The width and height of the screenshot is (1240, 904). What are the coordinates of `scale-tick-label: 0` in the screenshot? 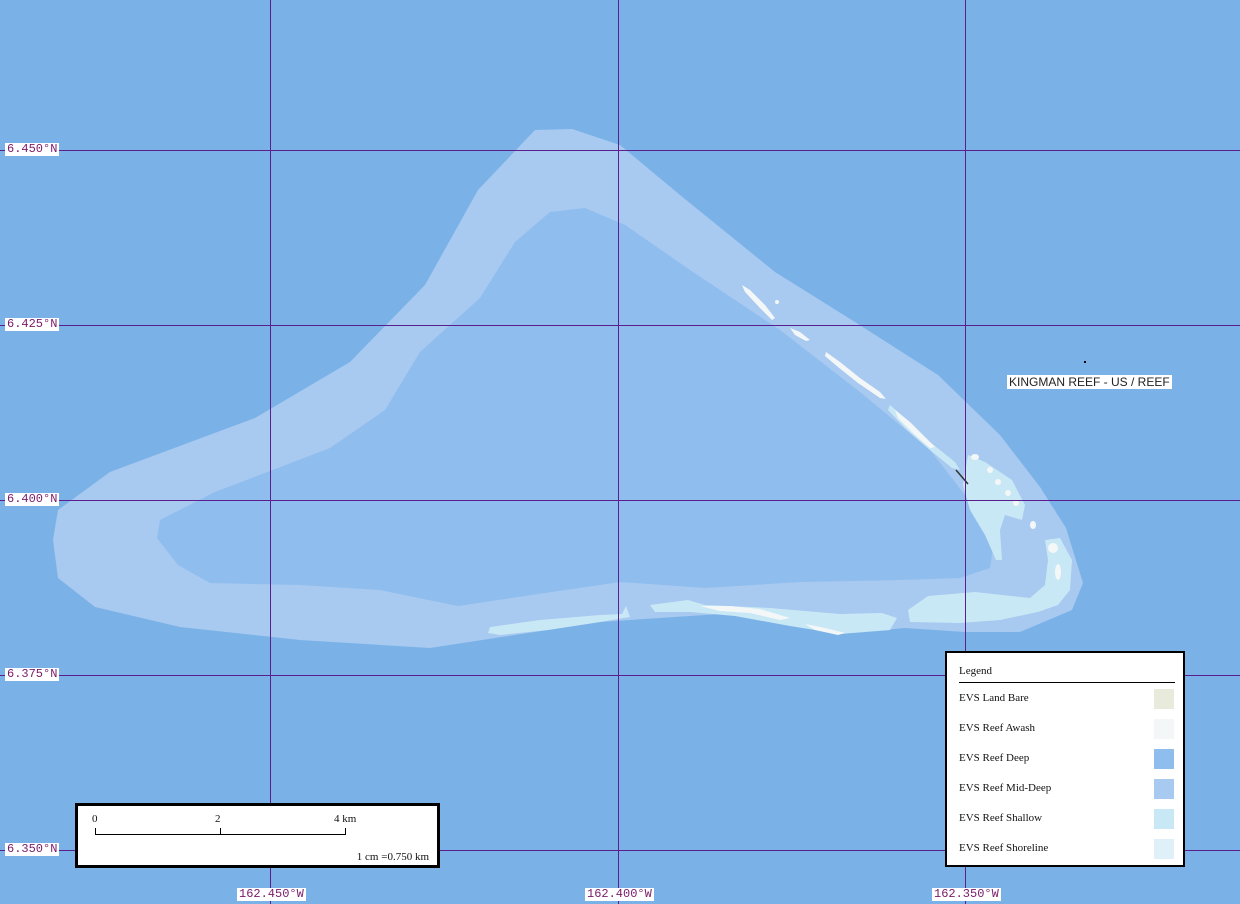 It's located at (95, 819).